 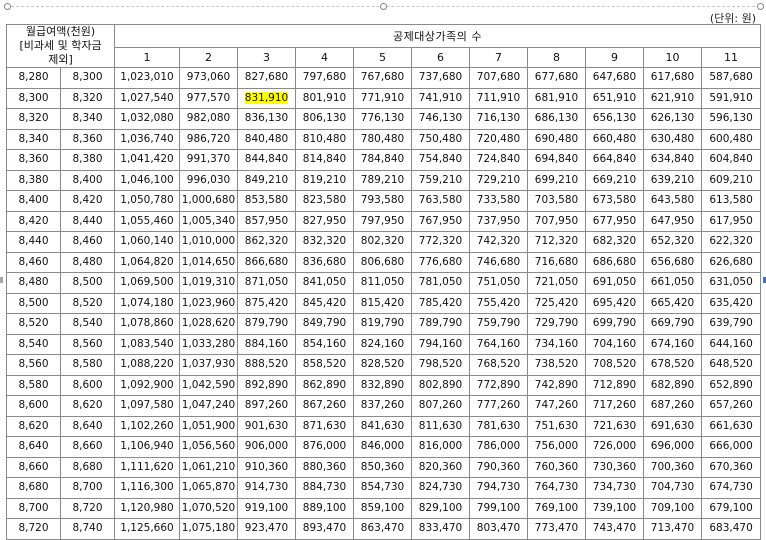 What do you see at coordinates (208, 119) in the screenshot?
I see `tax-cell: 982,080` at bounding box center [208, 119].